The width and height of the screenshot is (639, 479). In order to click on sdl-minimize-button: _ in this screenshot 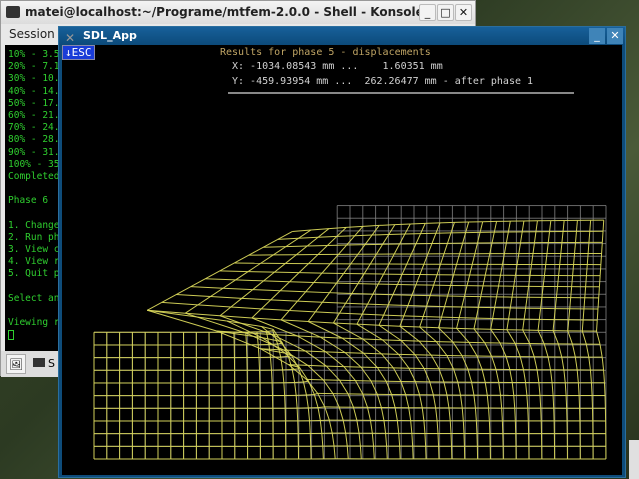, I will do `click(597, 36)`.